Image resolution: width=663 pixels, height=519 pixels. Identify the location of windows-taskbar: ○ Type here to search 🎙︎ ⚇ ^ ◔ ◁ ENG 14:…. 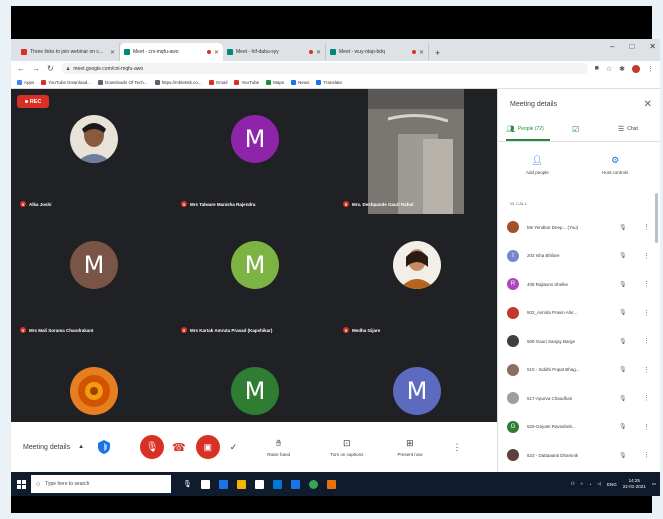
(335, 484).